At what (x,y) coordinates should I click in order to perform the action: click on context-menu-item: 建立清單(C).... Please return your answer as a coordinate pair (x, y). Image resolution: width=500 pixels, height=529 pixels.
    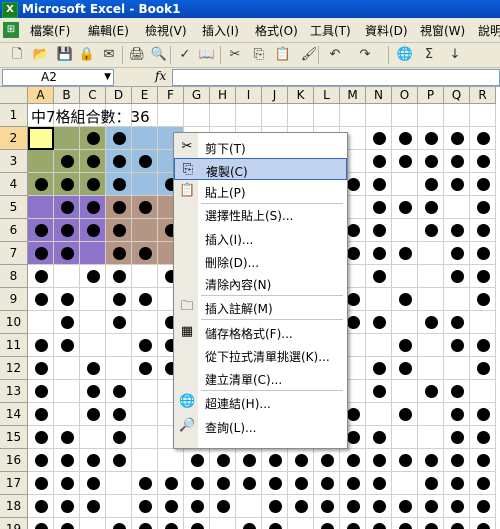
    Looking at the image, I should click on (260, 378).